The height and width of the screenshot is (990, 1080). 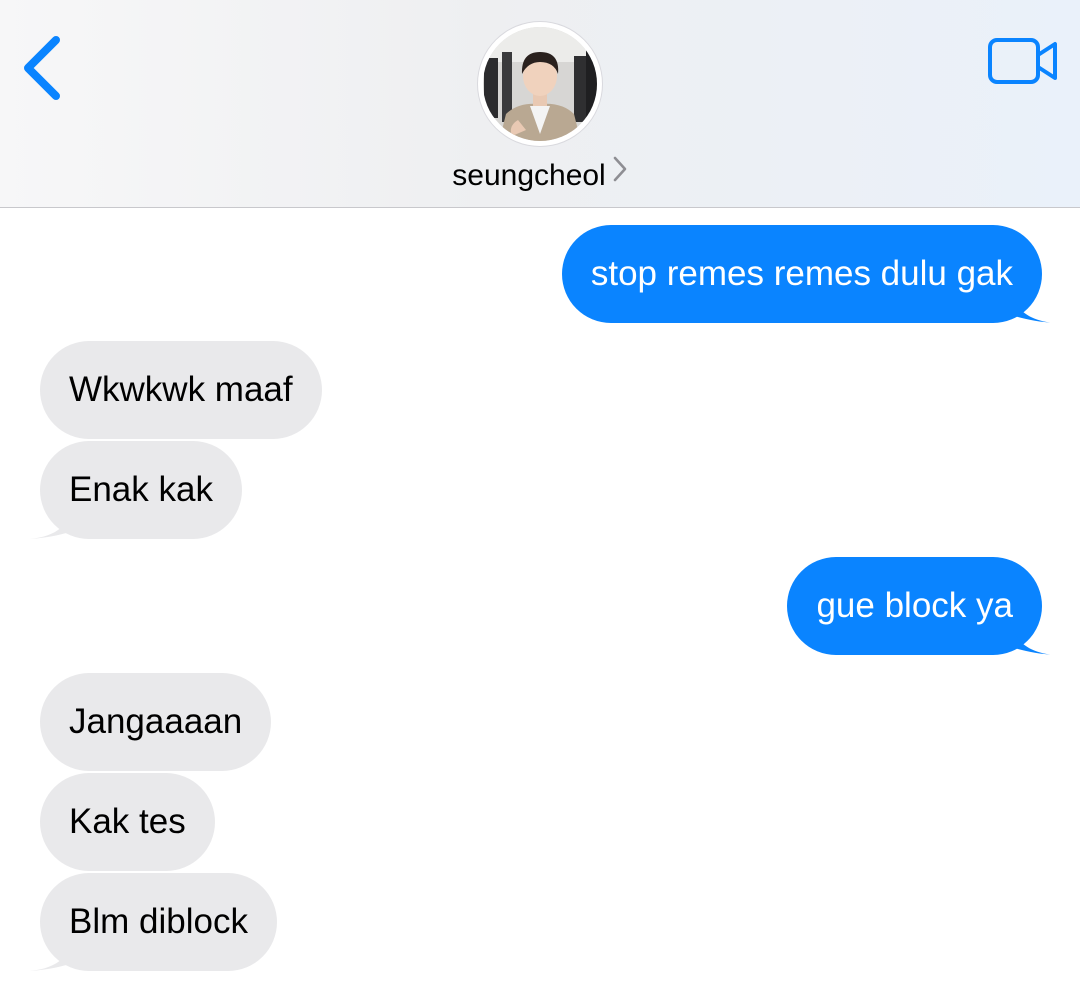 I want to click on message-bubble-sent: gue block ya, so click(x=914, y=606).